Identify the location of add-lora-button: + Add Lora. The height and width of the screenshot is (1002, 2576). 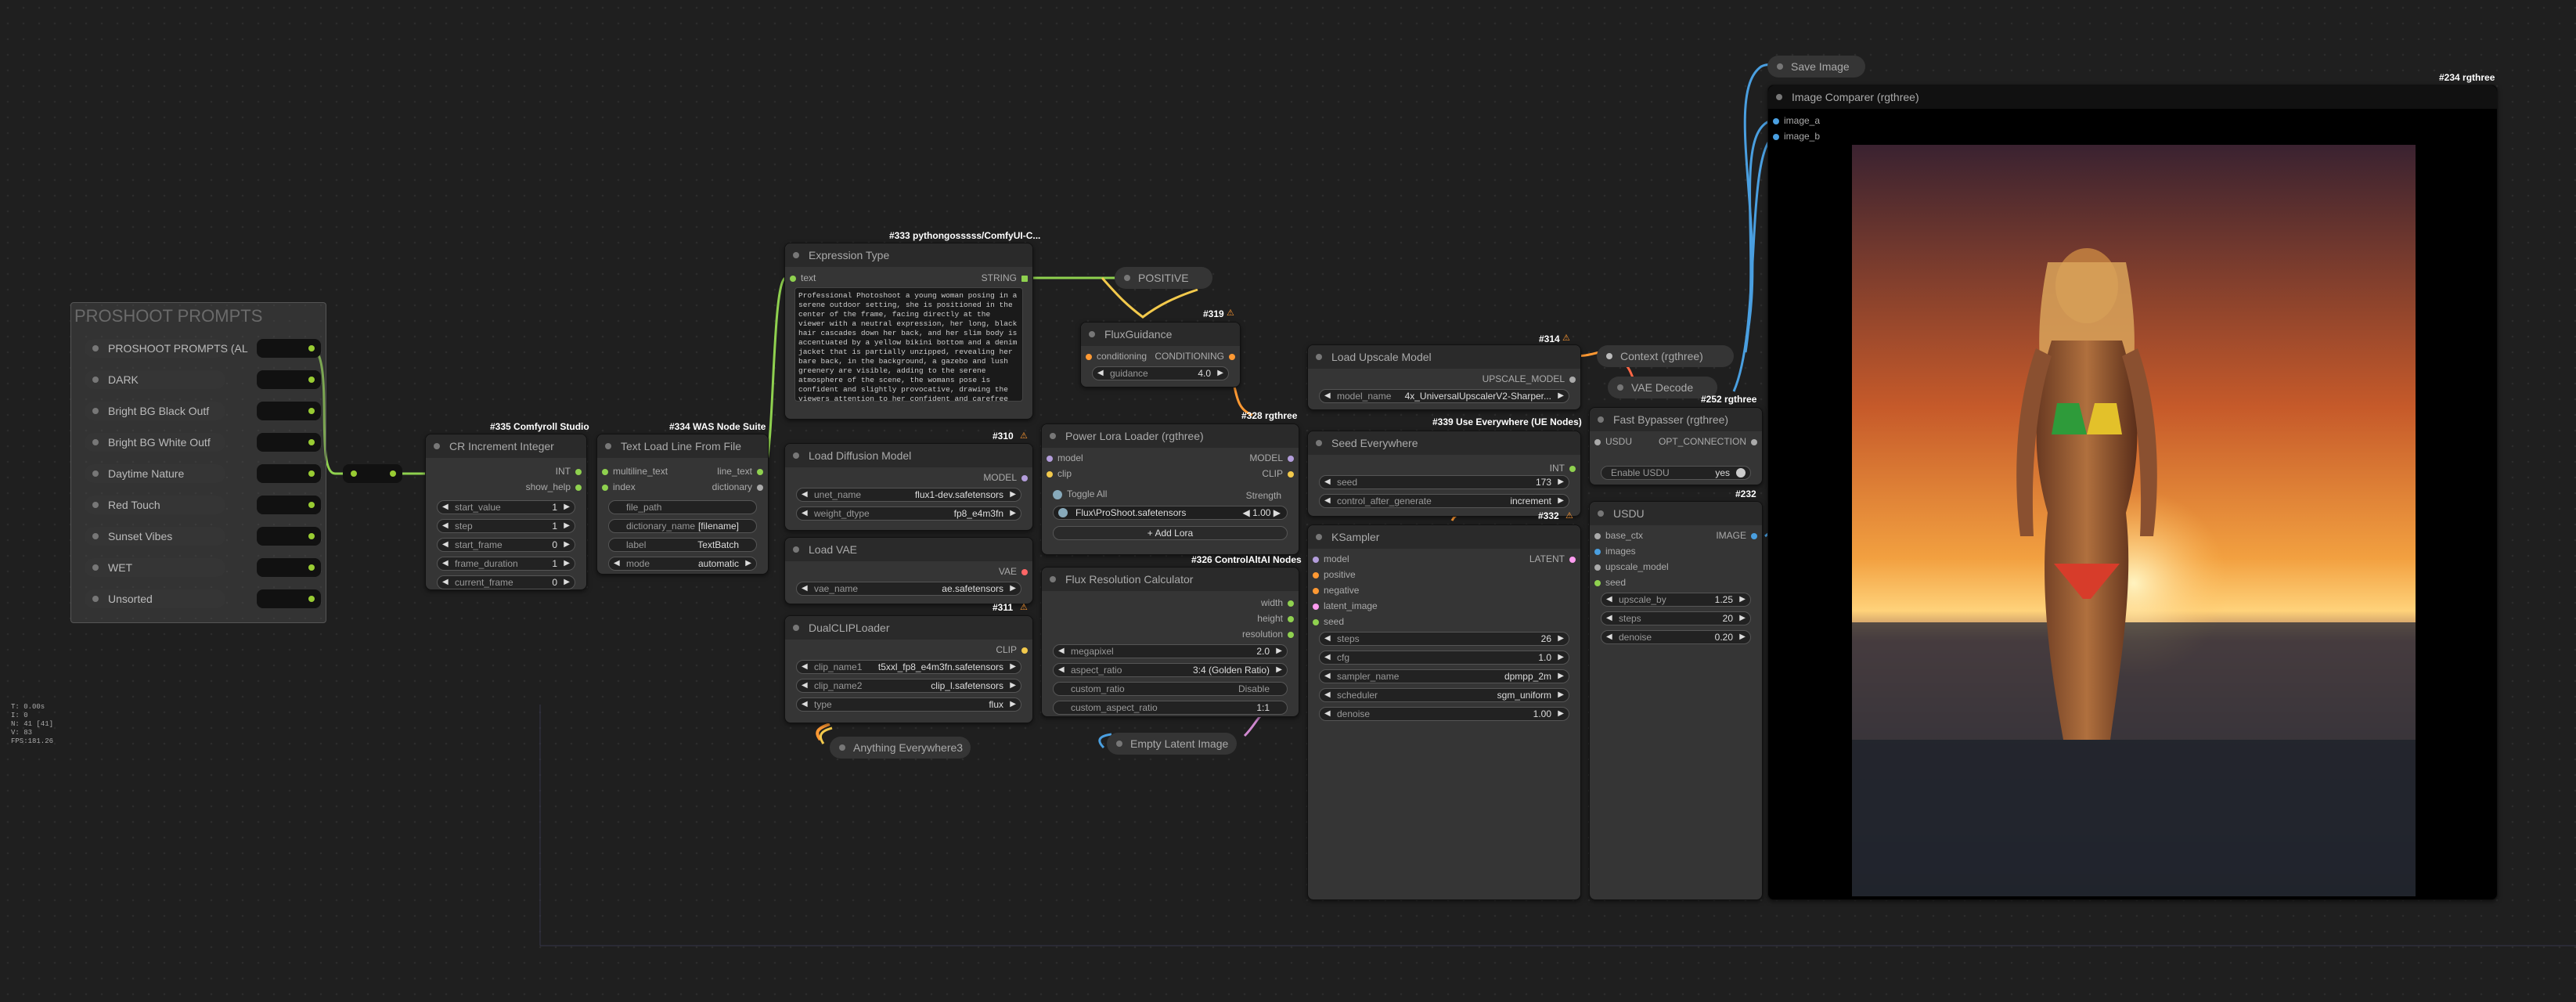
(1170, 533).